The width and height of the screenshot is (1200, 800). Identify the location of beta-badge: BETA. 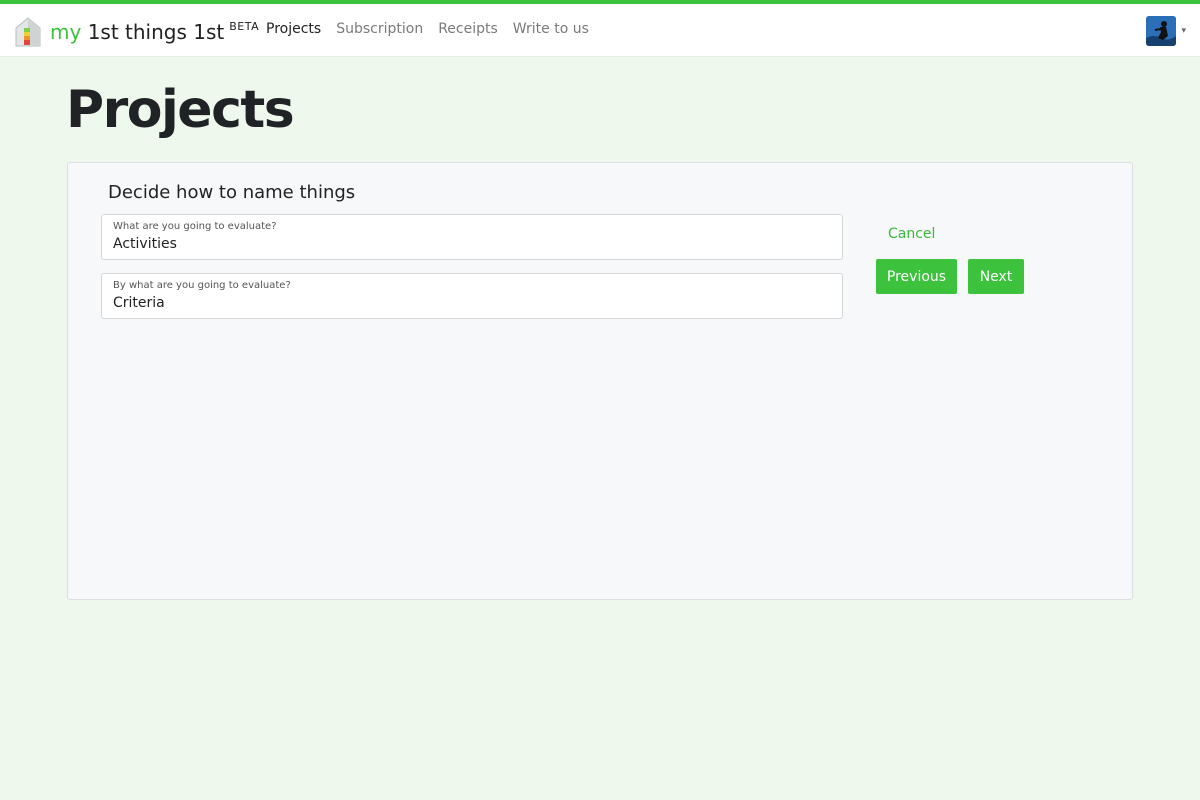
(244, 26).